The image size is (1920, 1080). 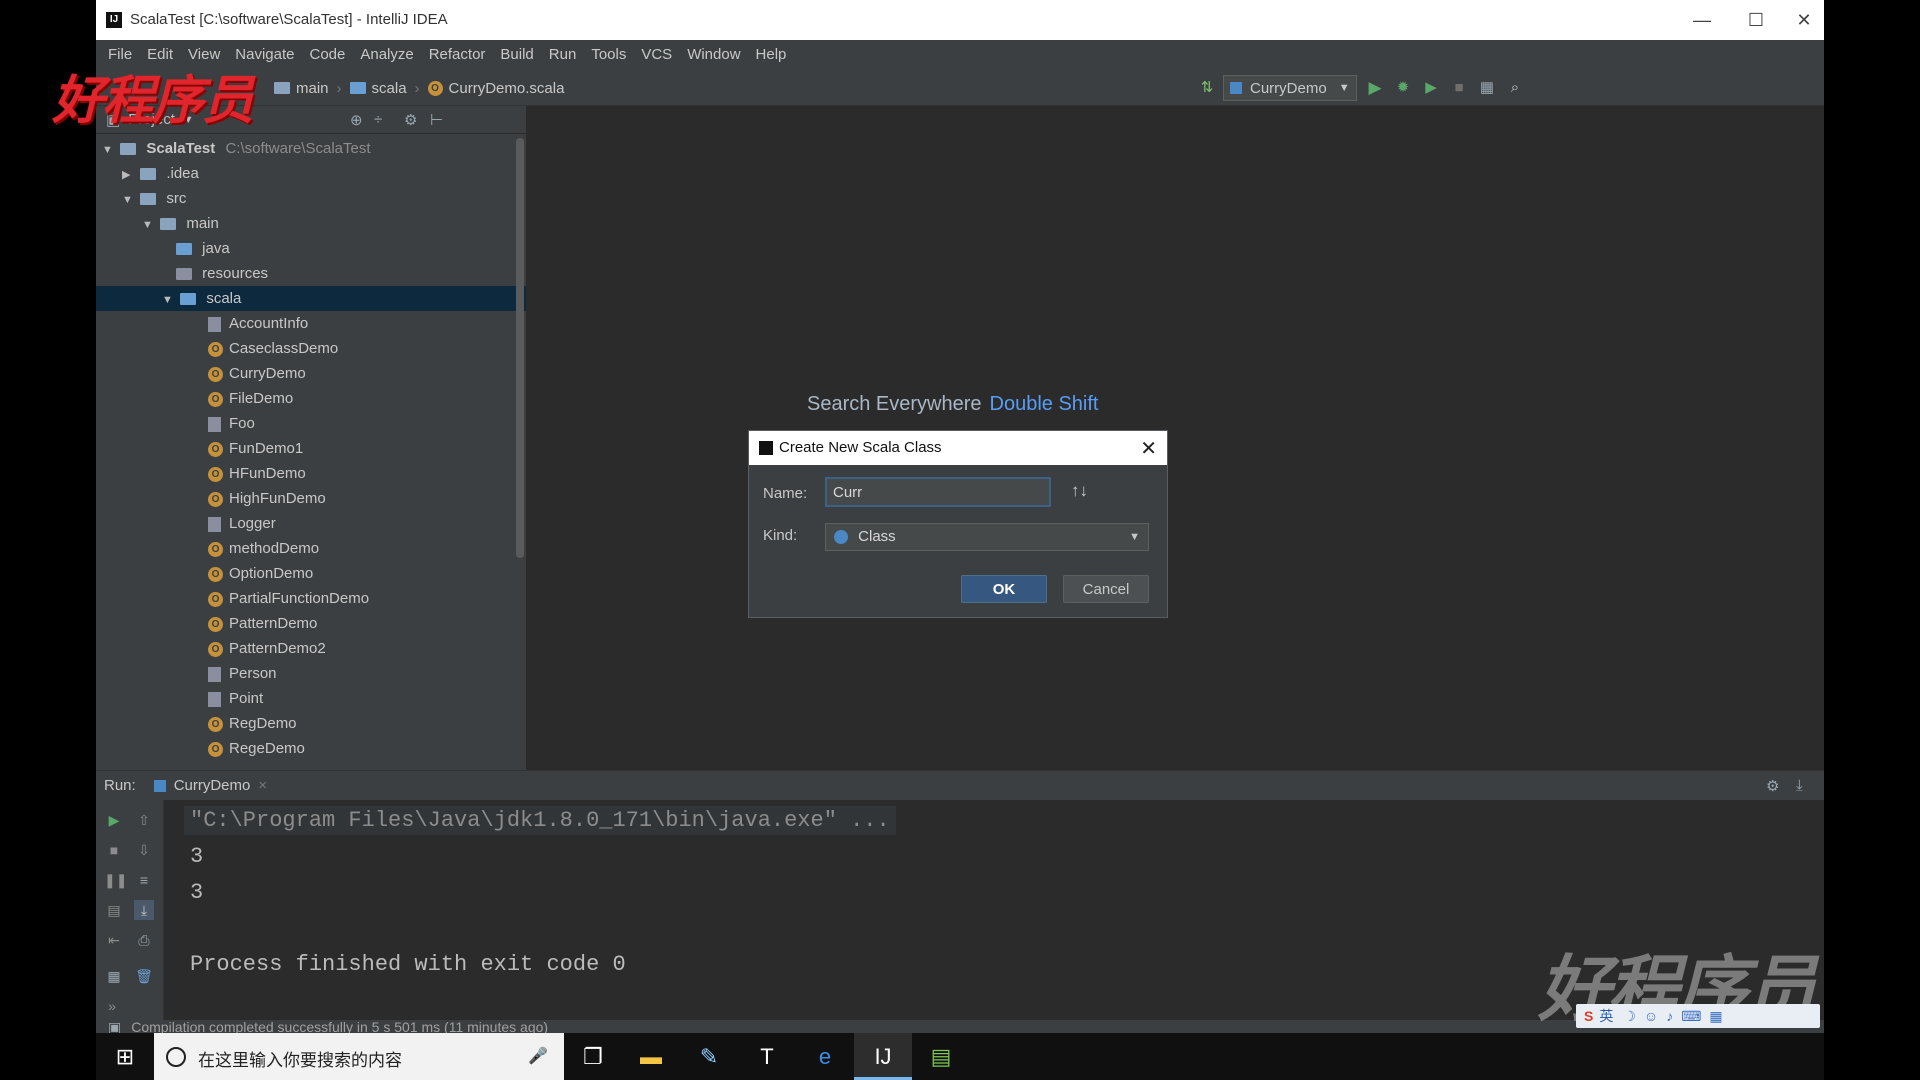 I want to click on project-scrollbar, so click(x=520, y=348).